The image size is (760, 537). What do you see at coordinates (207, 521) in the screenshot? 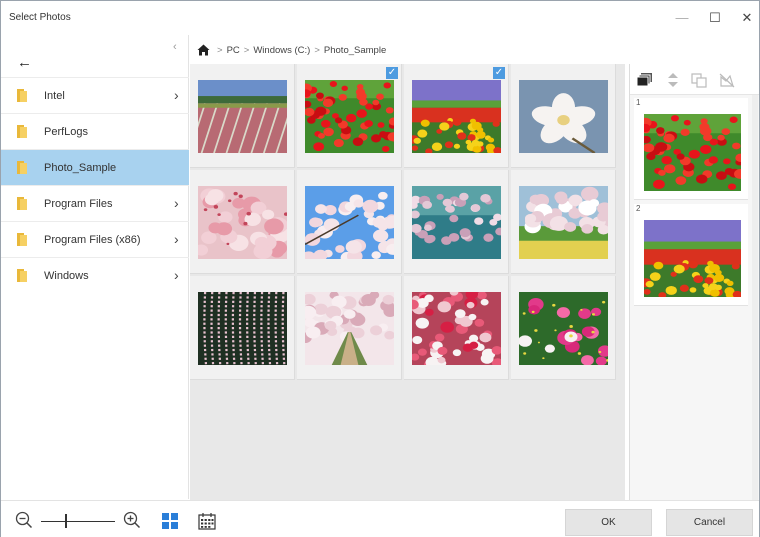
I see `calendar-view-icon` at bounding box center [207, 521].